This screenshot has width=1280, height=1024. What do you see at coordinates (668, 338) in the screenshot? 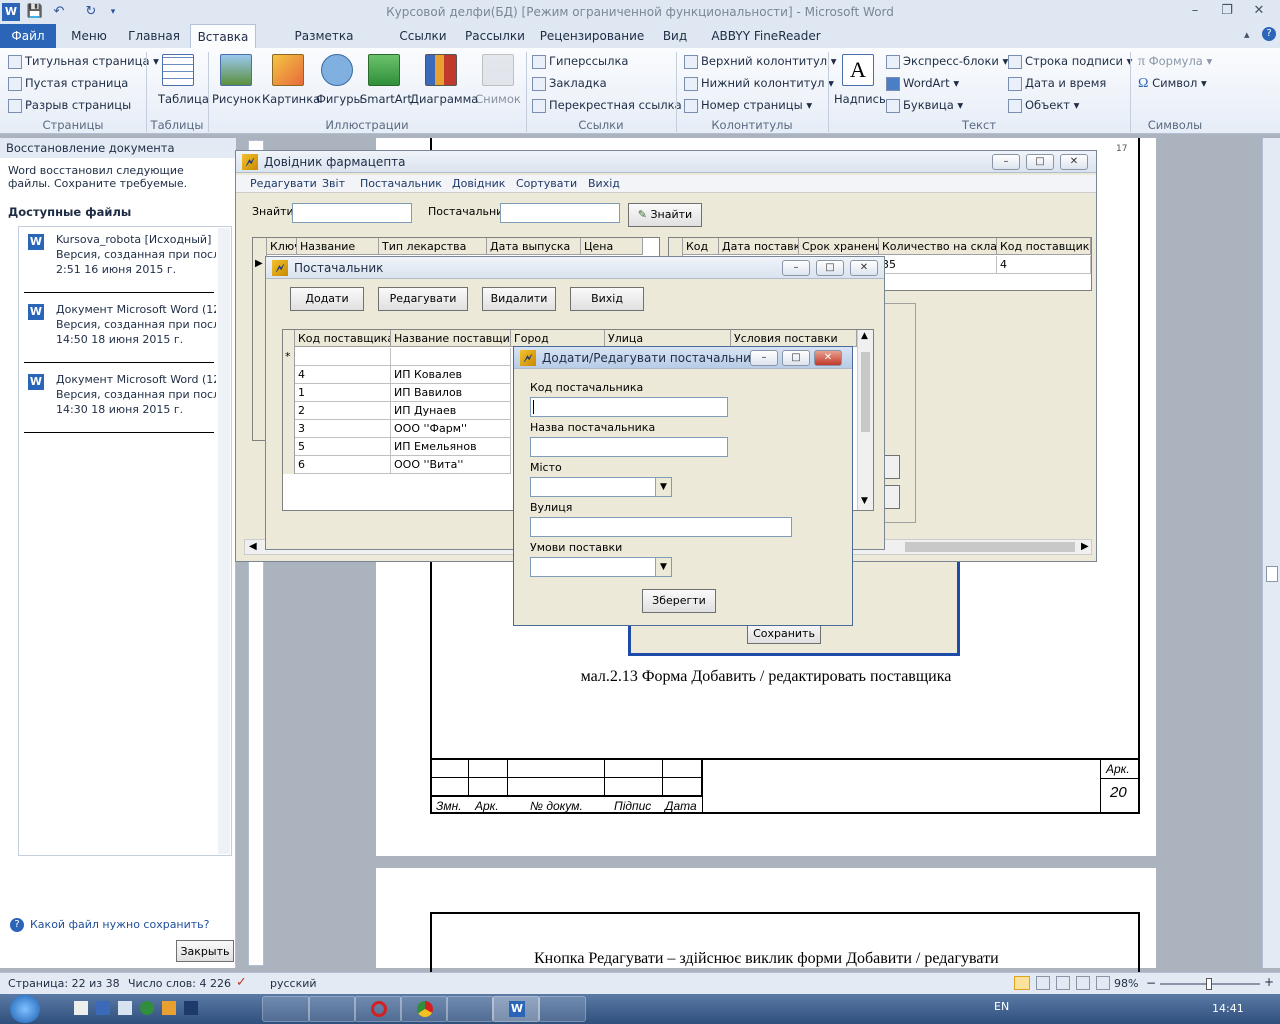
I see `grid-header: Улица` at bounding box center [668, 338].